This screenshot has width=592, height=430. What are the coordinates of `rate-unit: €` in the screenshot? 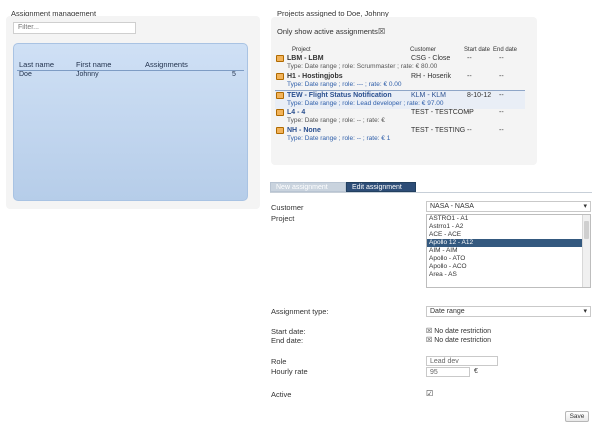 It's located at (476, 371).